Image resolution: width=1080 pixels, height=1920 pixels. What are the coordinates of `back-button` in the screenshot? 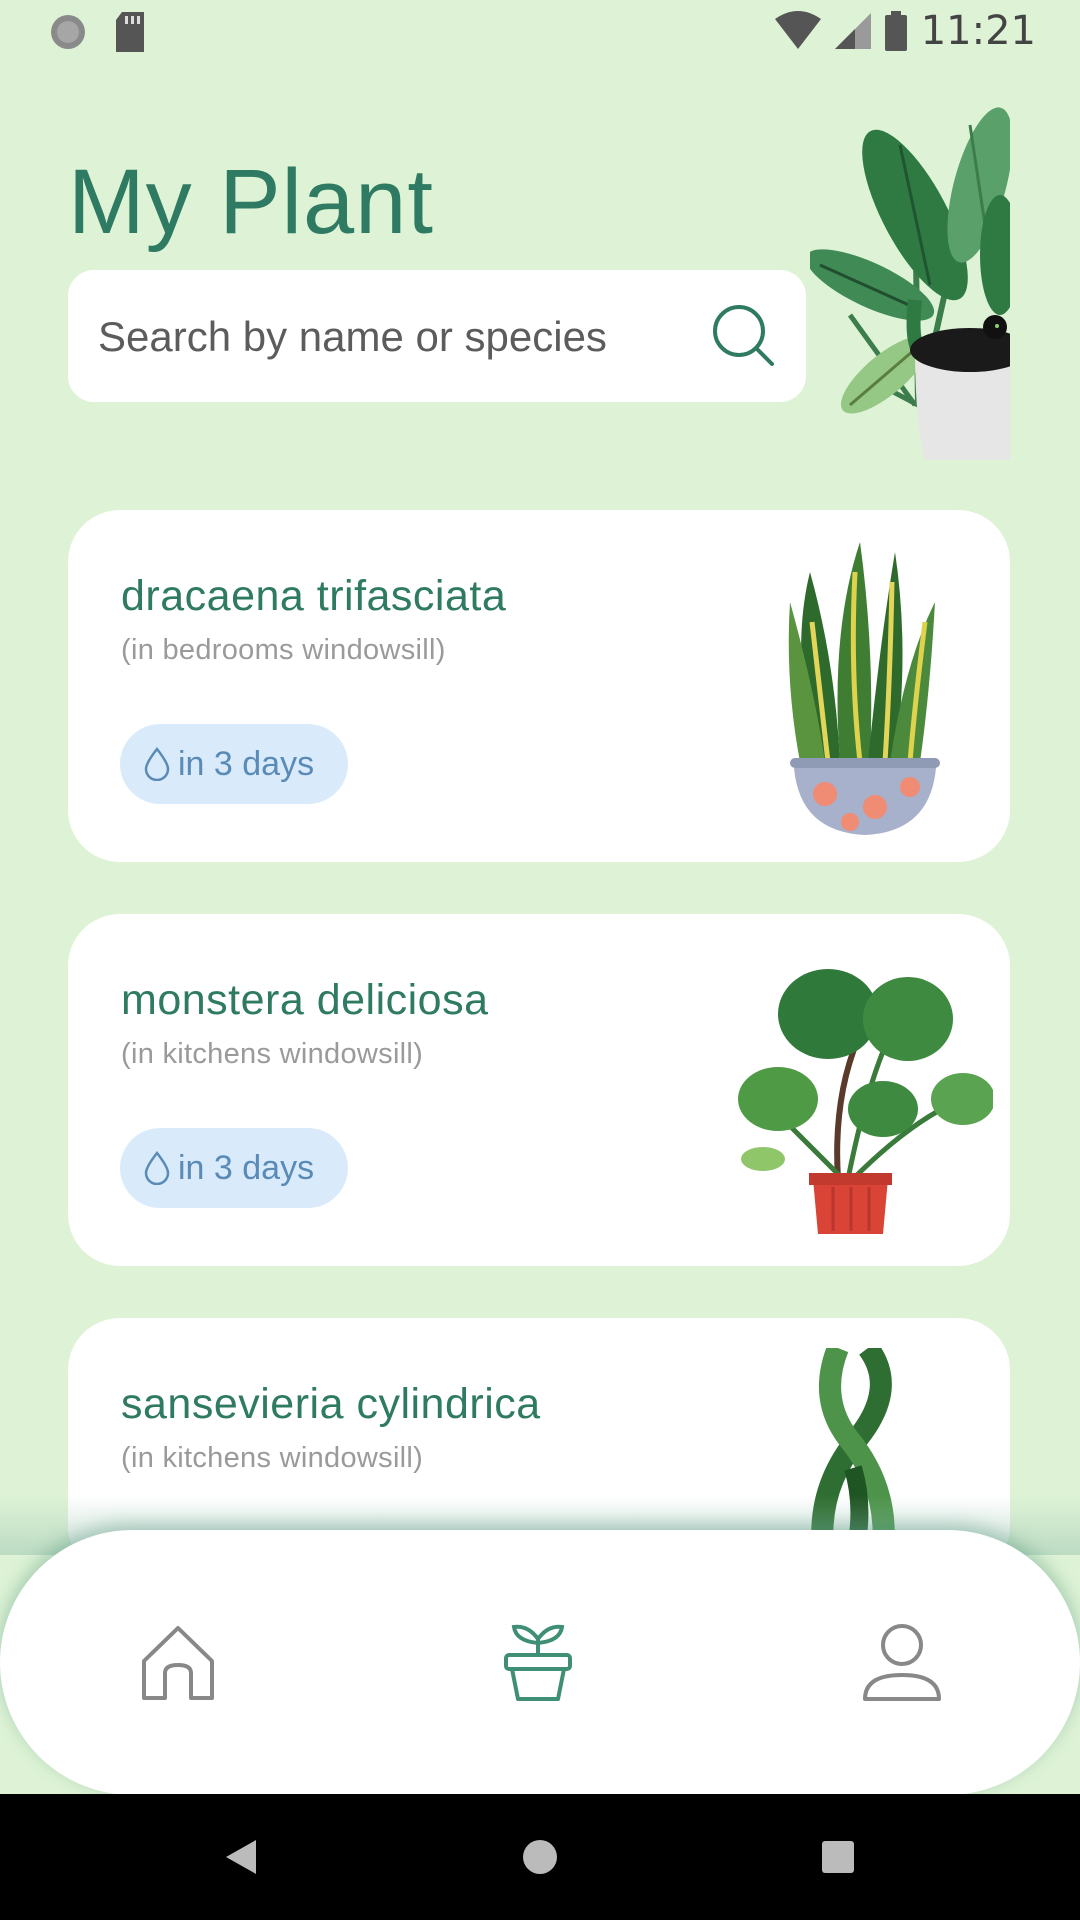 It's located at (241, 1857).